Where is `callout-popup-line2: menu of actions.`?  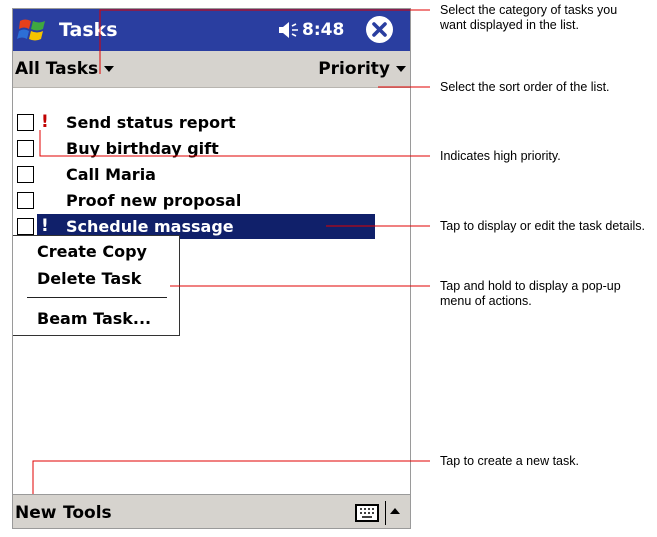 callout-popup-line2: menu of actions. is located at coordinates (486, 301).